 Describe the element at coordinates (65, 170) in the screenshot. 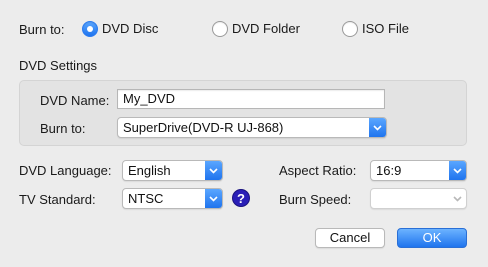

I see `dvd-language-label: DVD Language:` at that location.